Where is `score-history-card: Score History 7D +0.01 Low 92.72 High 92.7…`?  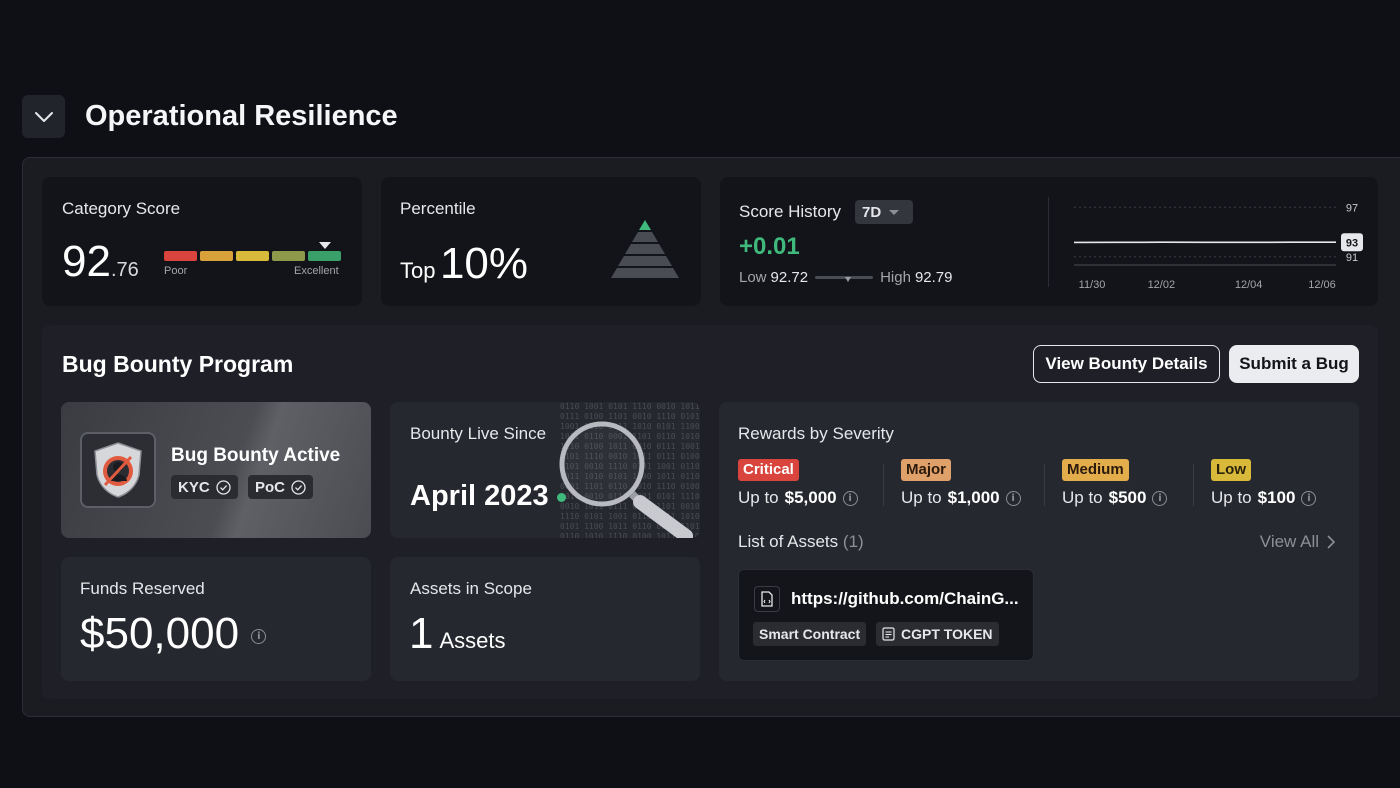
score-history-card: Score History 7D +0.01 Low 92.72 High 92.7… is located at coordinates (1049, 241).